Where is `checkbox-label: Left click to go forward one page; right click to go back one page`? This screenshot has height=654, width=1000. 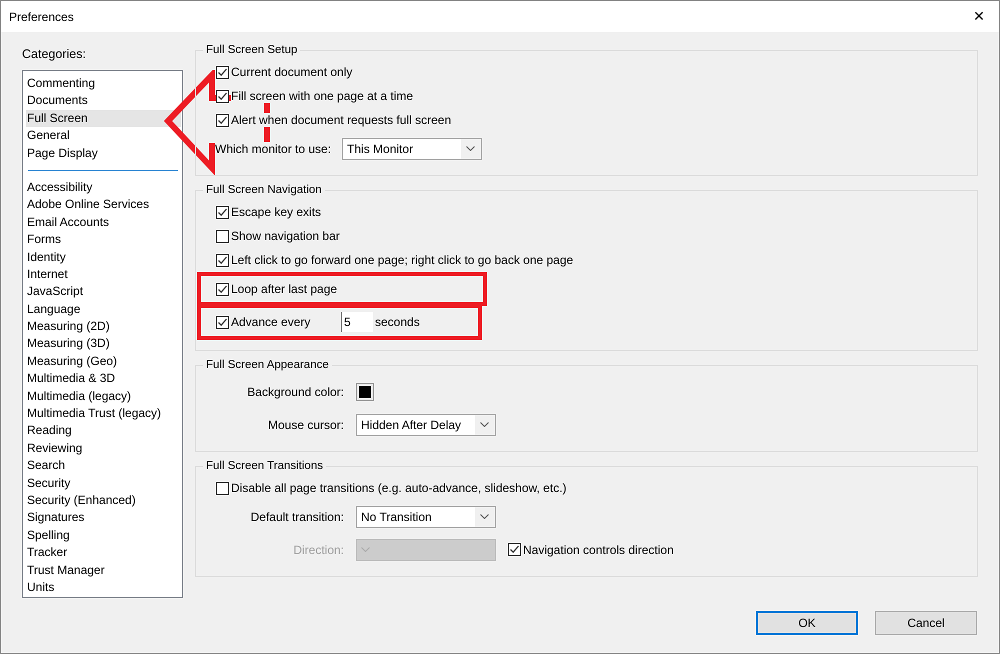
checkbox-label: Left click to go forward one page; right click to go back one page is located at coordinates (402, 260).